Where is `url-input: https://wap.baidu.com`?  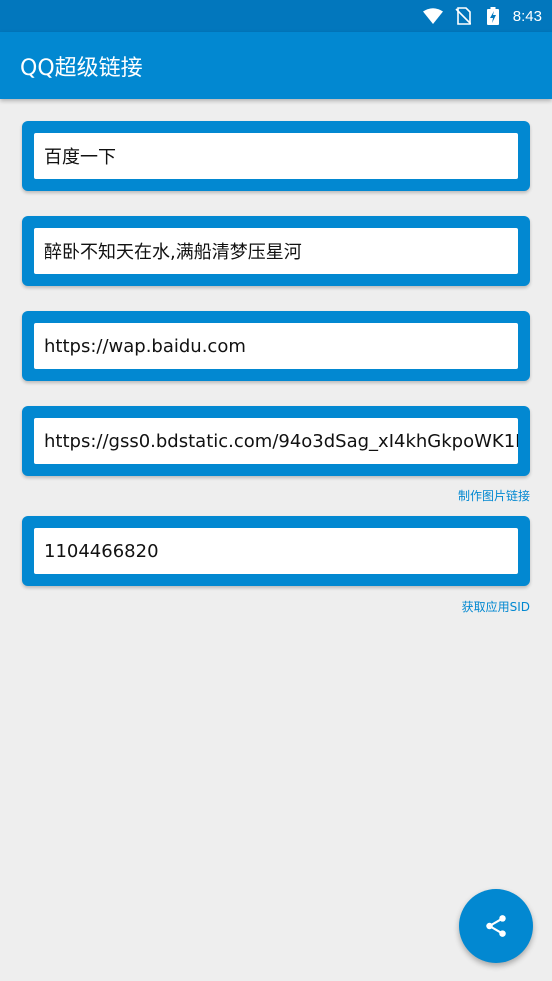 url-input: https://wap.baidu.com is located at coordinates (276, 346).